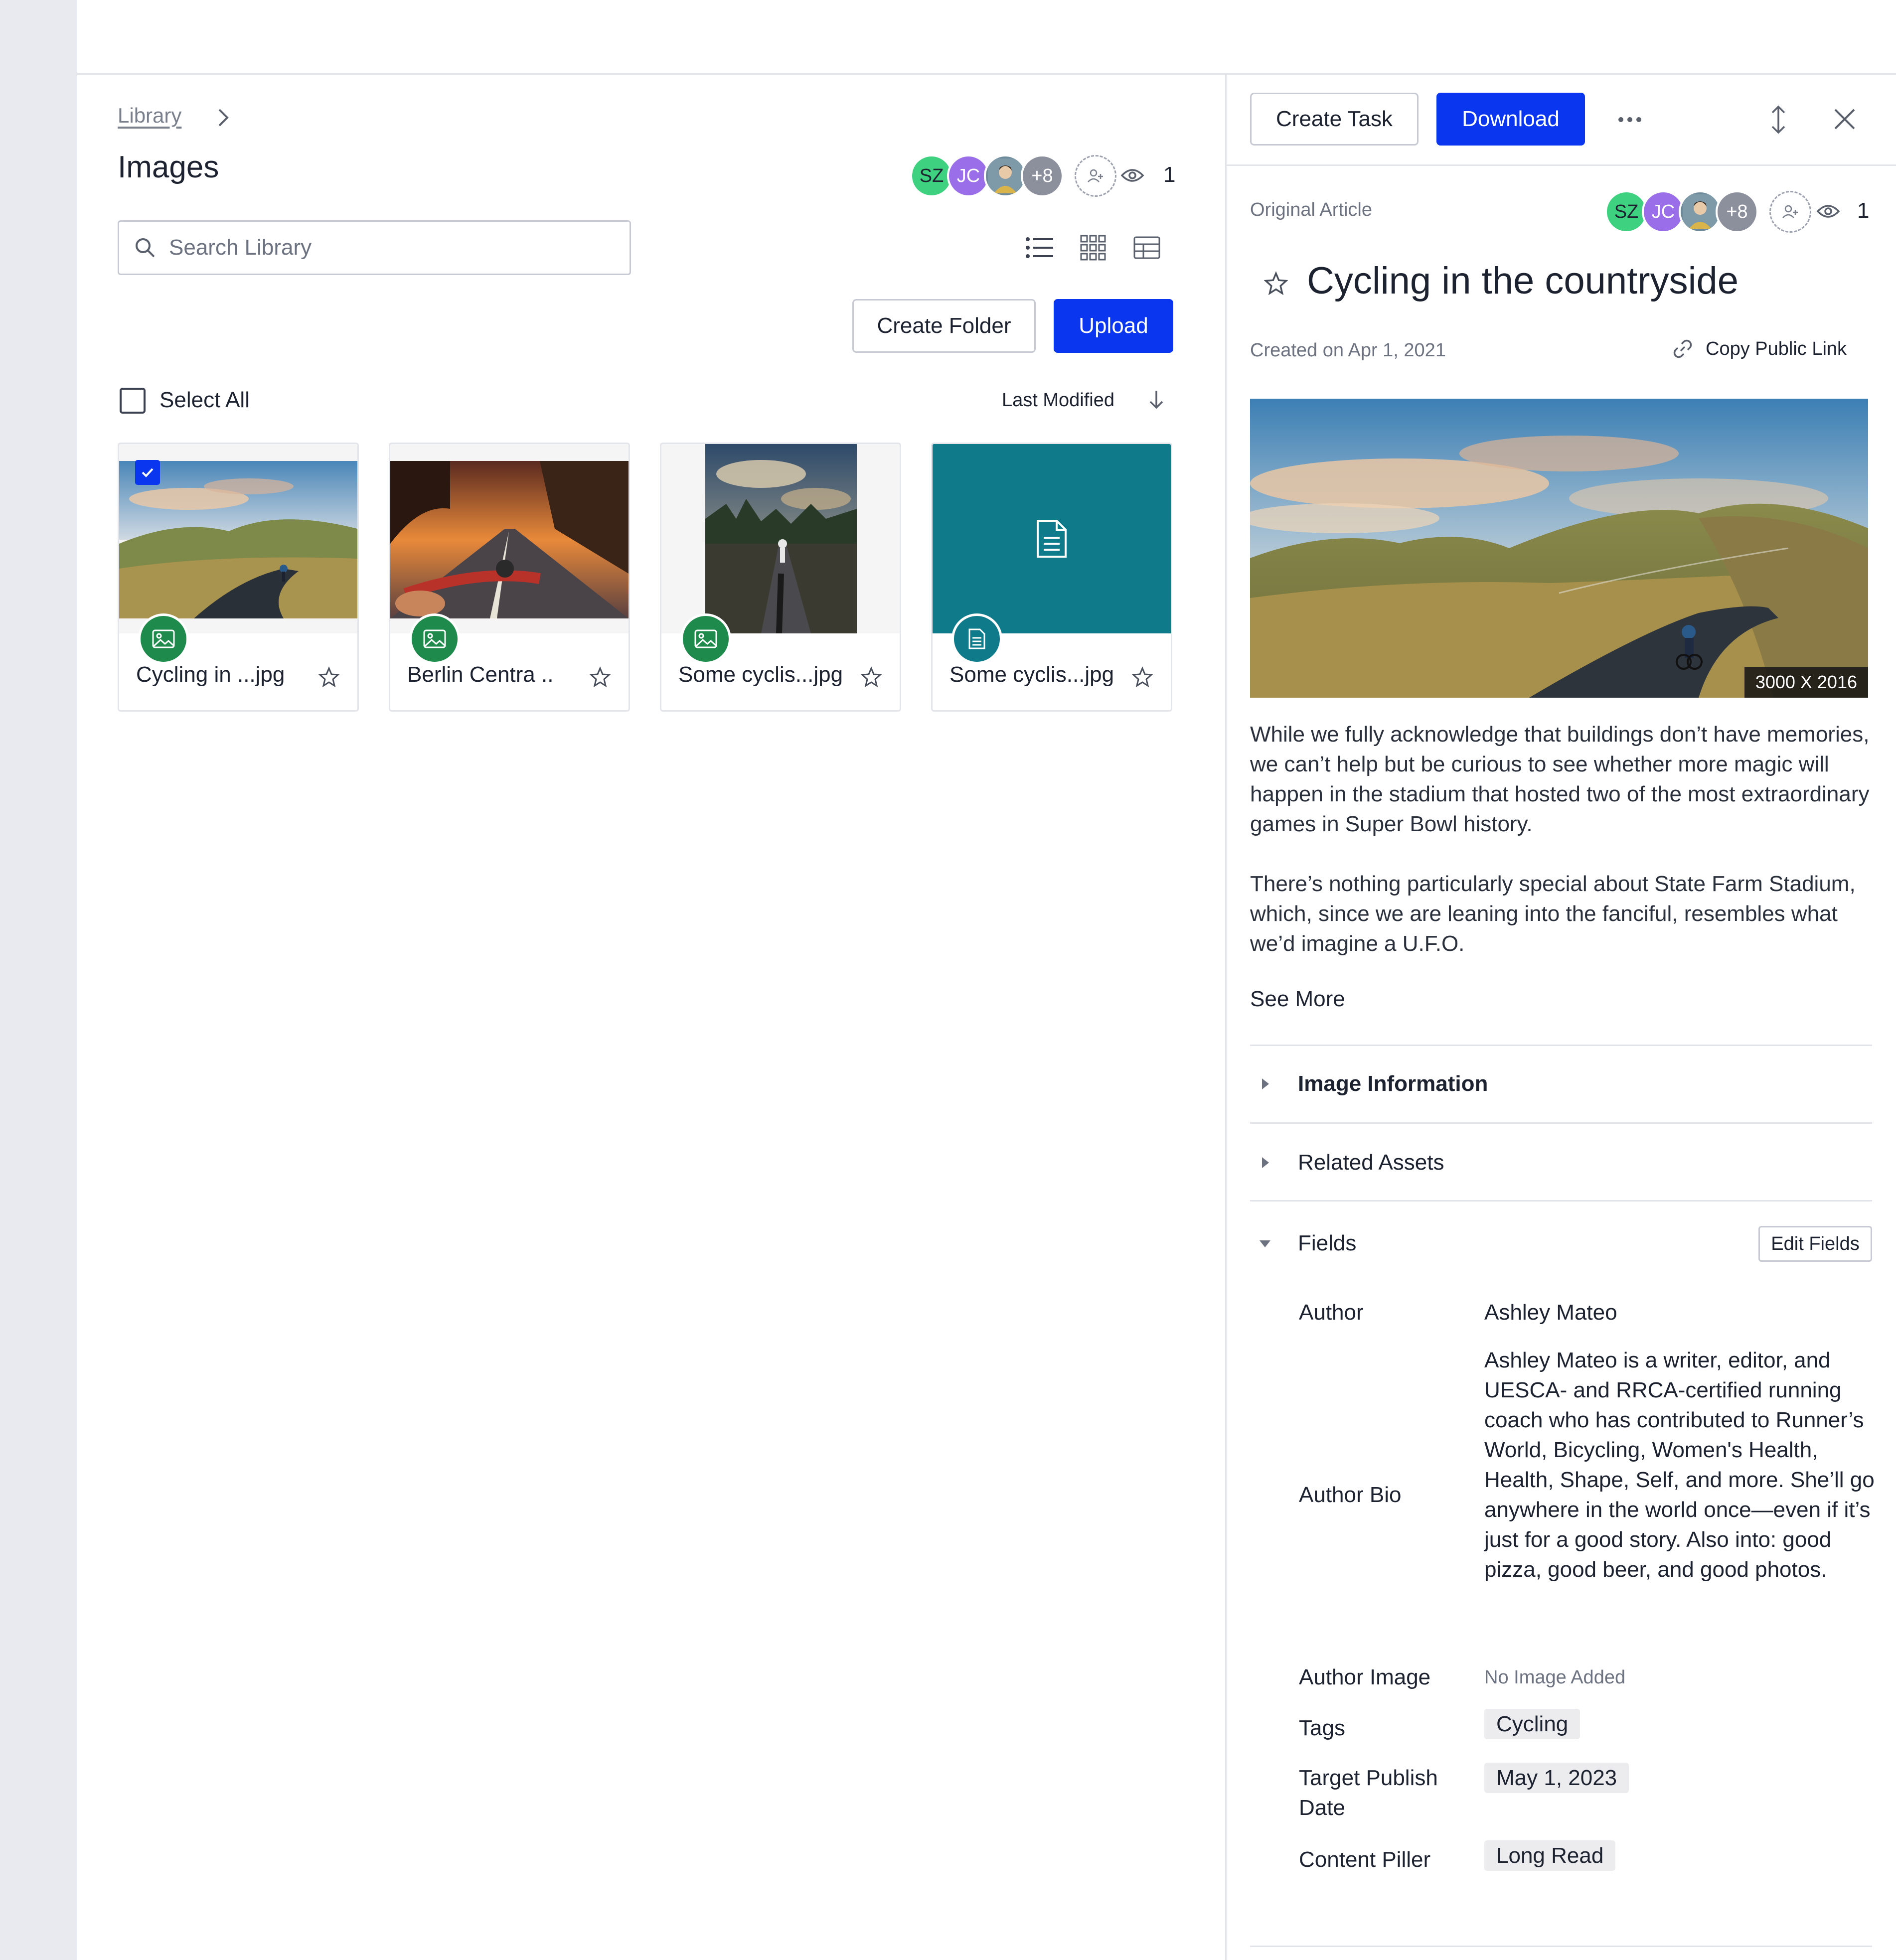 This screenshot has height=1960, width=1896. Describe the element at coordinates (1683, 349) in the screenshot. I see `link-icon` at that location.